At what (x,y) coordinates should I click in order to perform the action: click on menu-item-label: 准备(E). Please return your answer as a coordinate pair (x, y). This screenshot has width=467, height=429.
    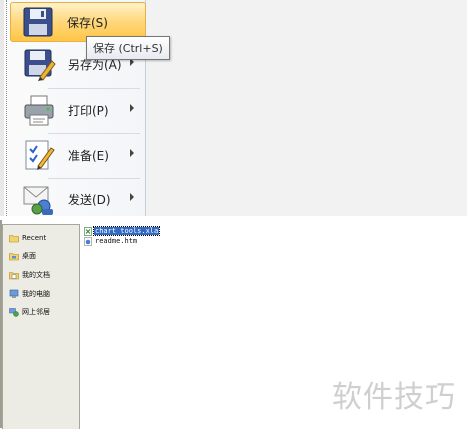
    Looking at the image, I should click on (88, 155).